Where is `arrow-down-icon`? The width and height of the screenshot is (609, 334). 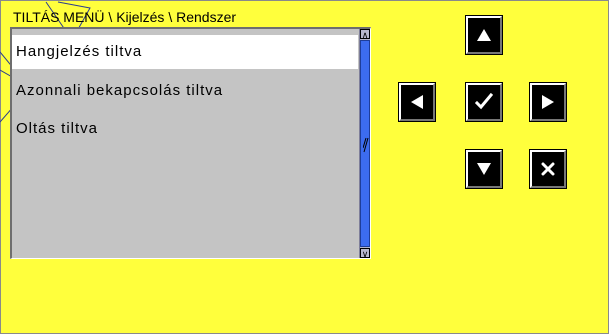 arrow-down-icon is located at coordinates (484, 169).